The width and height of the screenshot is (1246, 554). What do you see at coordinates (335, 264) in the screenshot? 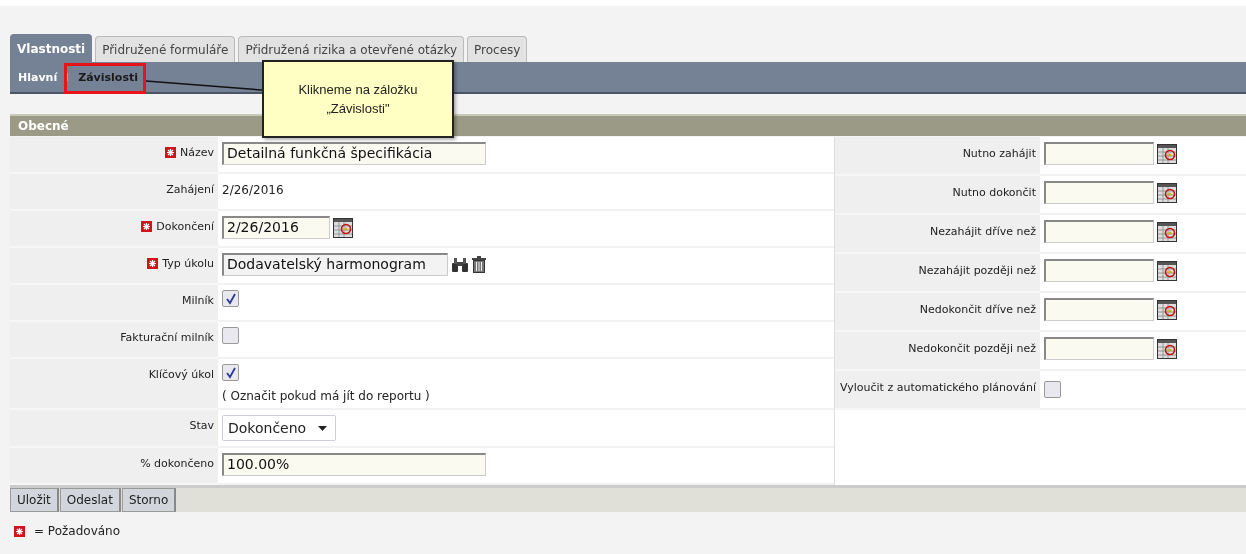
I see `input-field: Dodavatelský harmonogram` at bounding box center [335, 264].